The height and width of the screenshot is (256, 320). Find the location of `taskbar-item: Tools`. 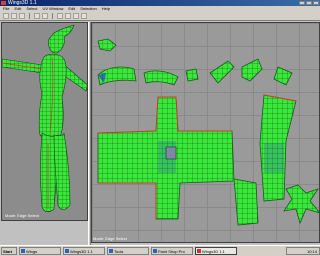

taskbar-item: Tools is located at coordinates (128, 251).